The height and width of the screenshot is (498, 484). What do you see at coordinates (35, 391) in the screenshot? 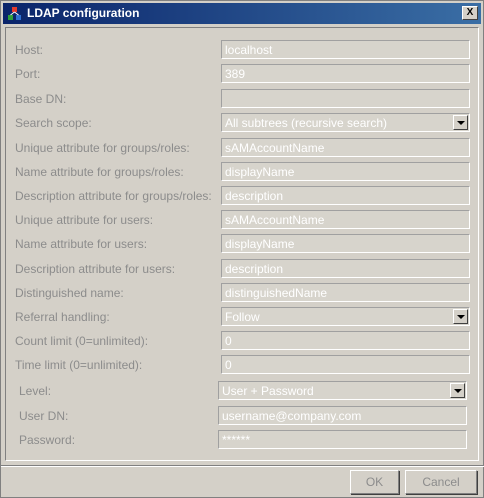
I see `auth-level-label: Level:` at bounding box center [35, 391].